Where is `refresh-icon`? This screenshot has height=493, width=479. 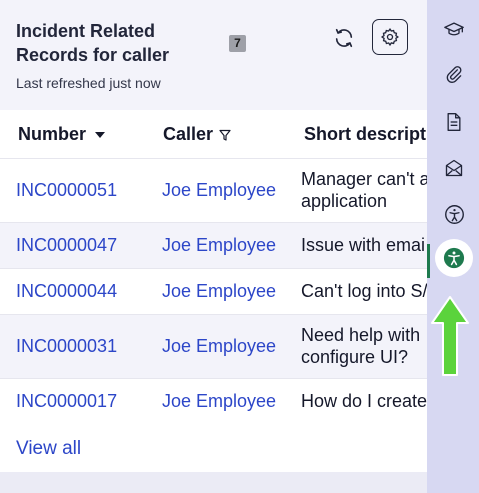 refresh-icon is located at coordinates (344, 38).